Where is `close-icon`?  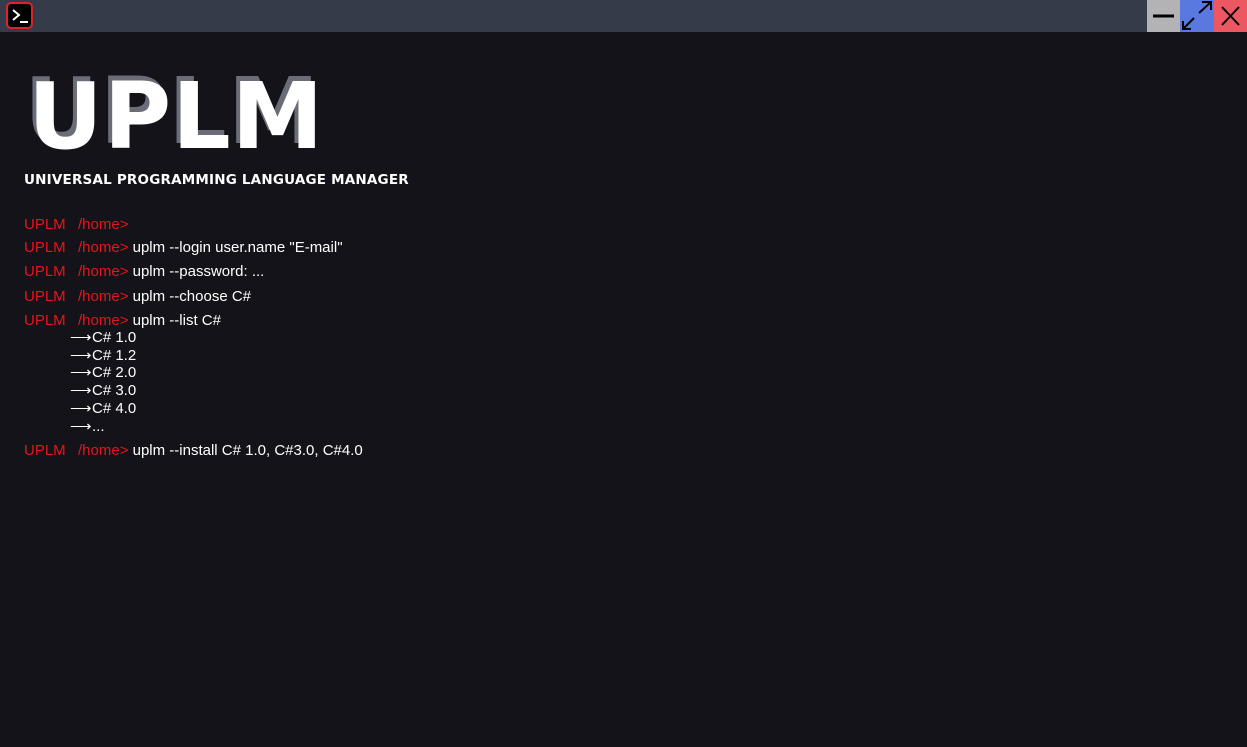 close-icon is located at coordinates (1230, 16).